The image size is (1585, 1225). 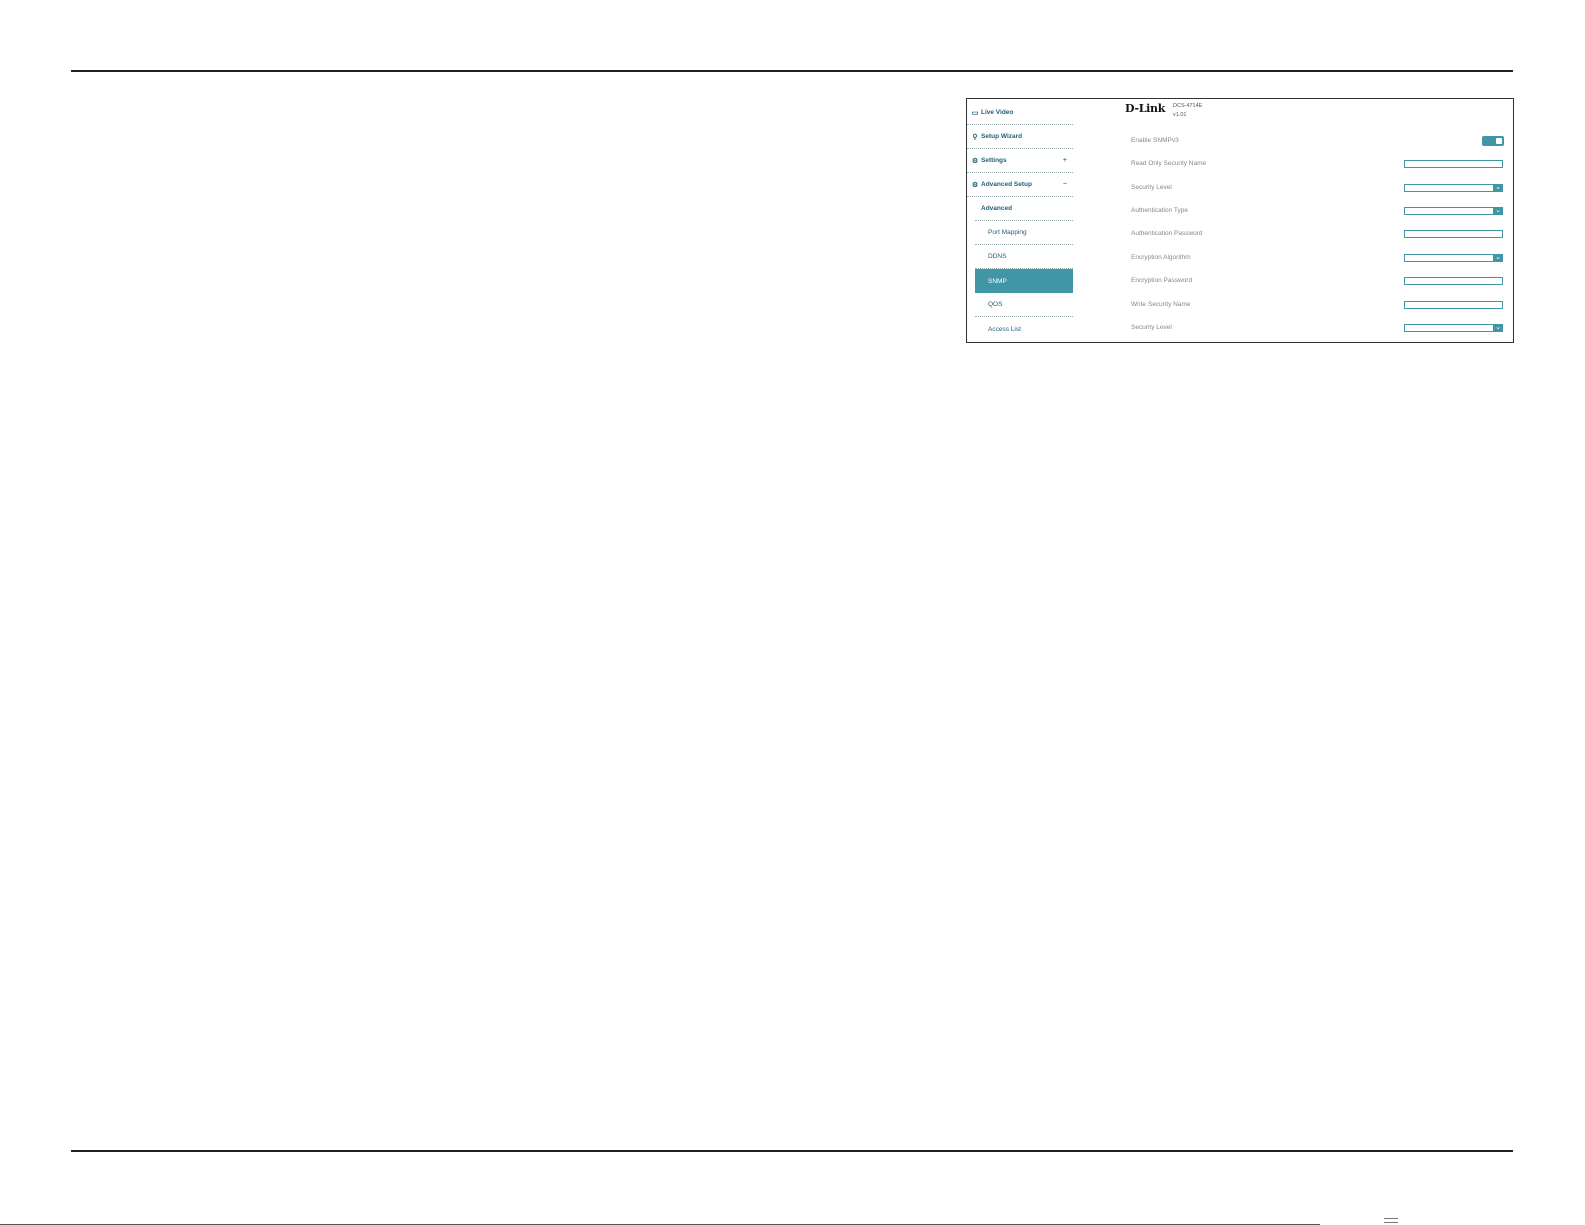 What do you see at coordinates (1187, 111) in the screenshot?
I see `model-info: DCS-4714E v1.01` at bounding box center [1187, 111].